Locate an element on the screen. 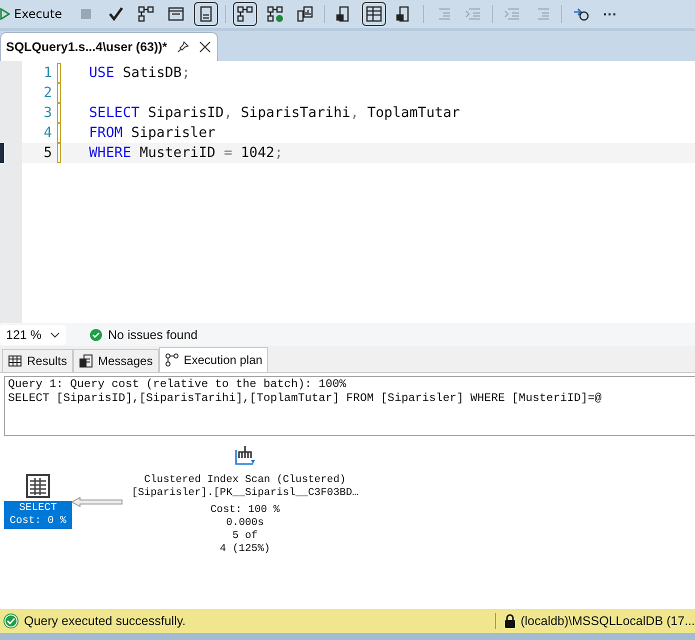  window-icon is located at coordinates (176, 14).